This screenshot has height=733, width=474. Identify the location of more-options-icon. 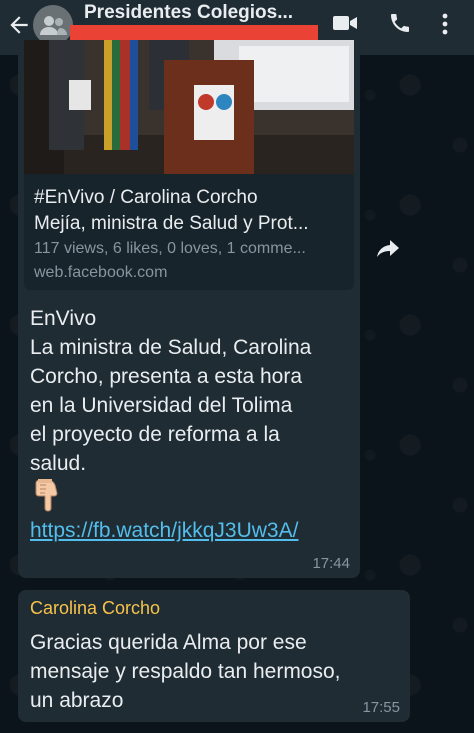
(445, 24).